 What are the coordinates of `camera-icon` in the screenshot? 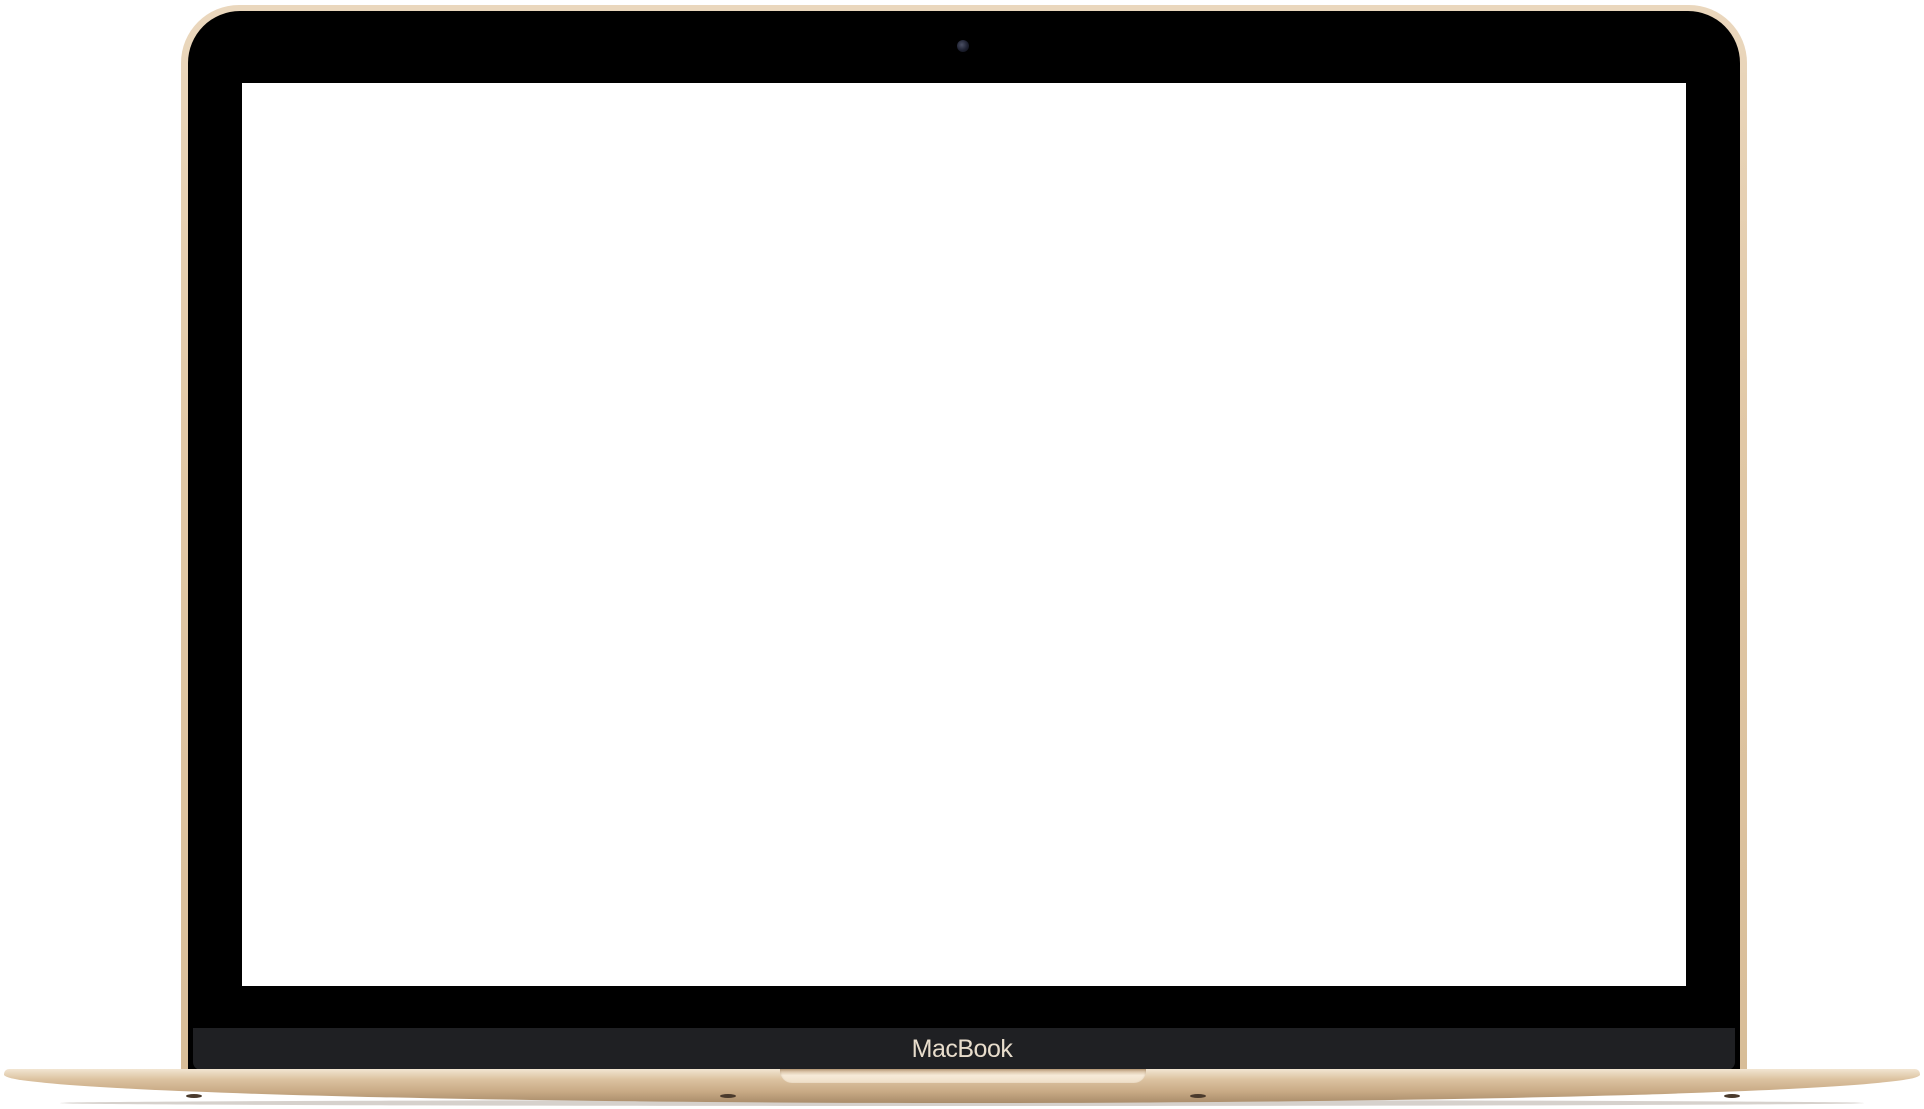 It's located at (963, 46).